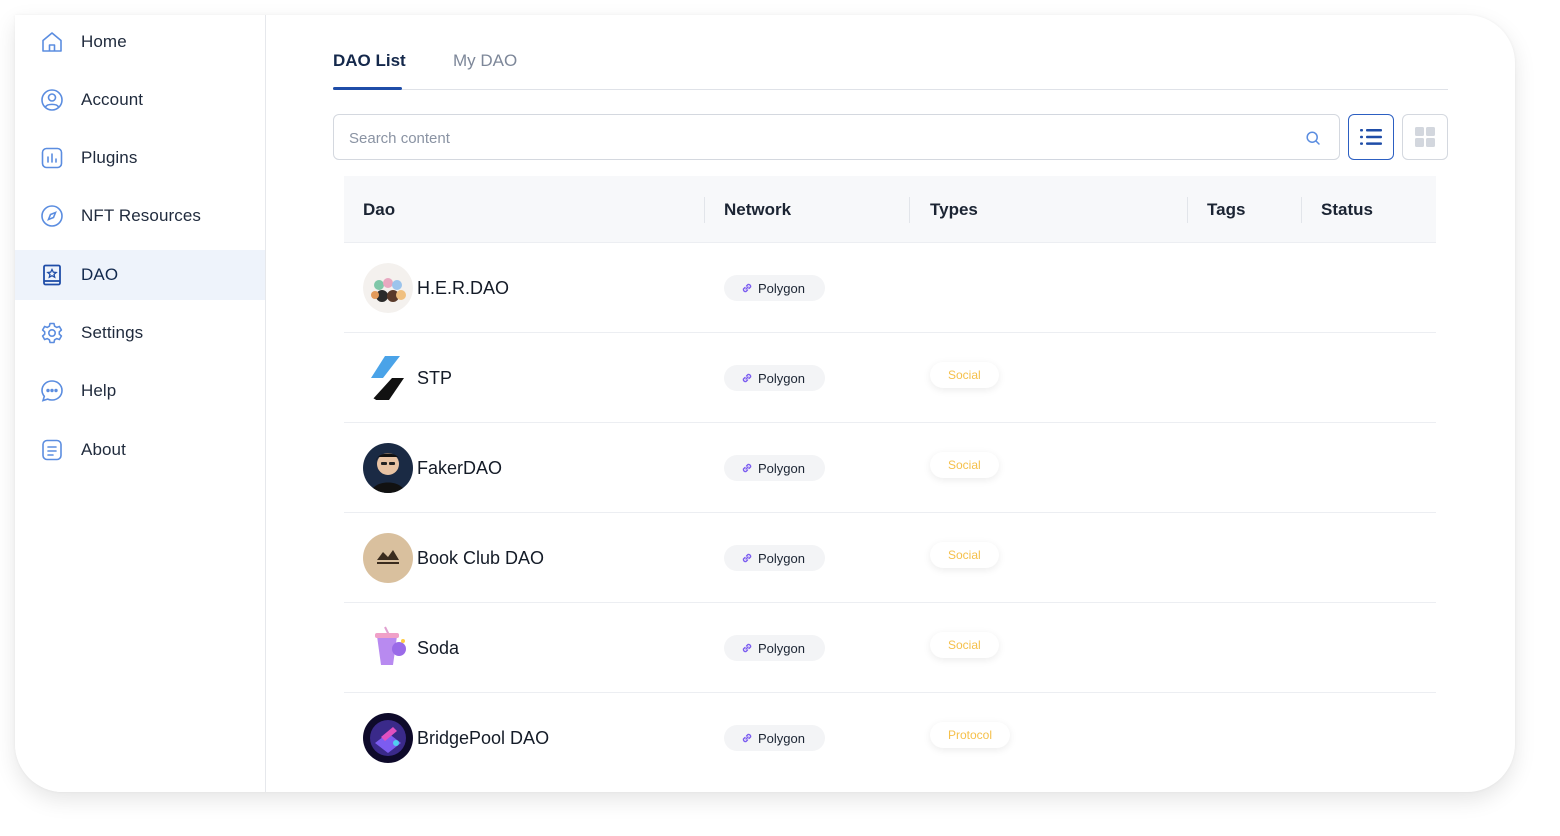 The width and height of the screenshot is (1560, 836). Describe the element at coordinates (369, 61) in the screenshot. I see `tab-dao-list: DAO List` at that location.